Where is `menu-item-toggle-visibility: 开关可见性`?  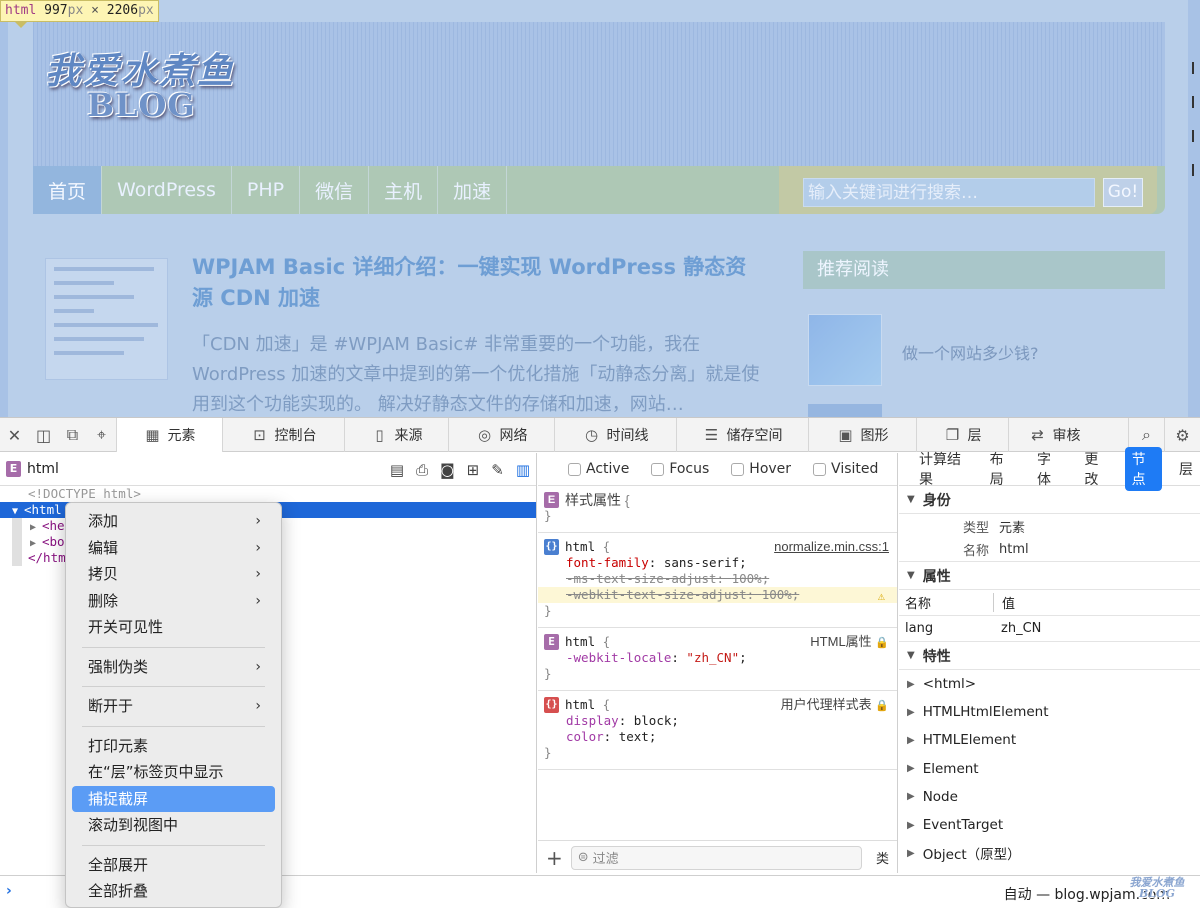
menu-item-toggle-visibility: 开关可见性 is located at coordinates (173, 627).